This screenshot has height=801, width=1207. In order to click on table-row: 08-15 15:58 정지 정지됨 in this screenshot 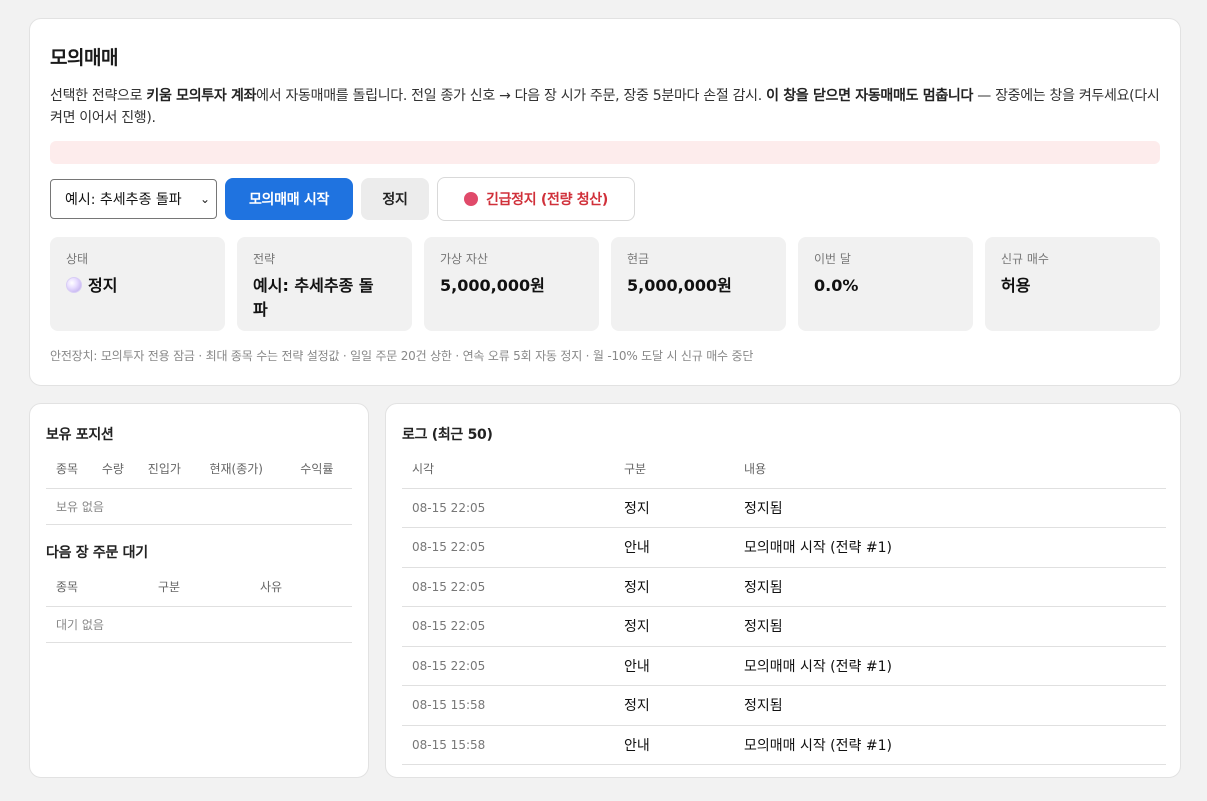, I will do `click(784, 705)`.